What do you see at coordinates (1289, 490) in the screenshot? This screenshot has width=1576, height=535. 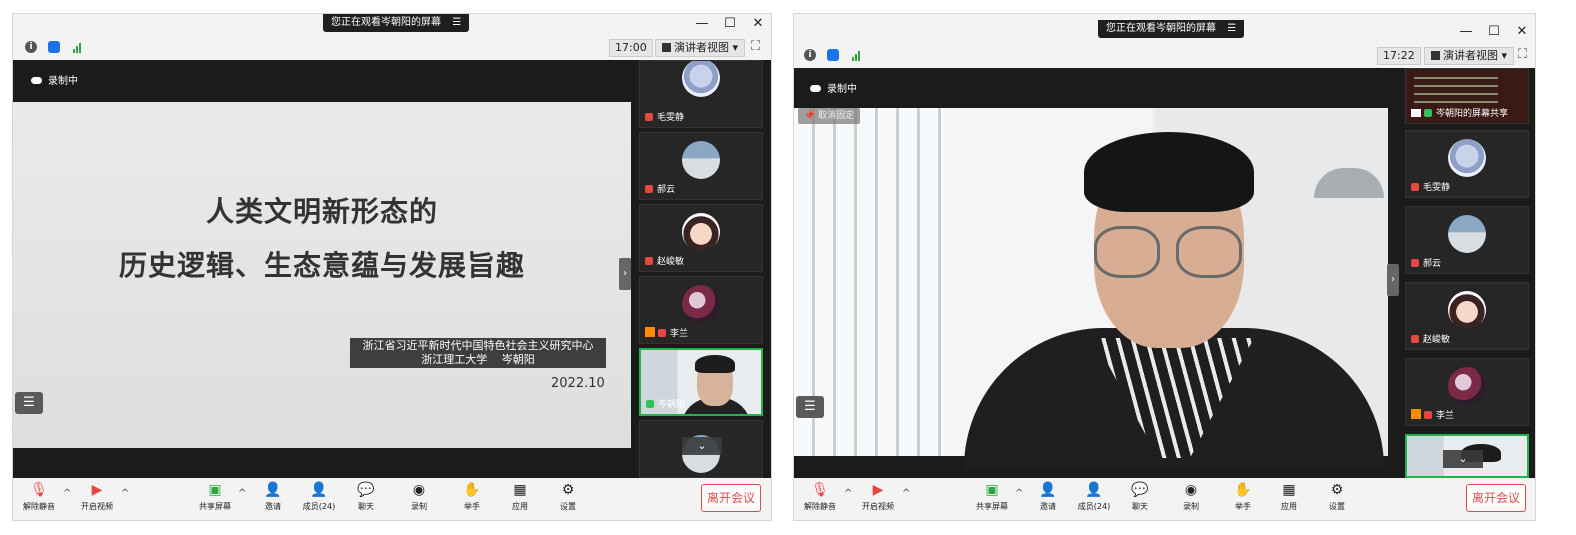 I see `apps-icon: ▦` at bounding box center [1289, 490].